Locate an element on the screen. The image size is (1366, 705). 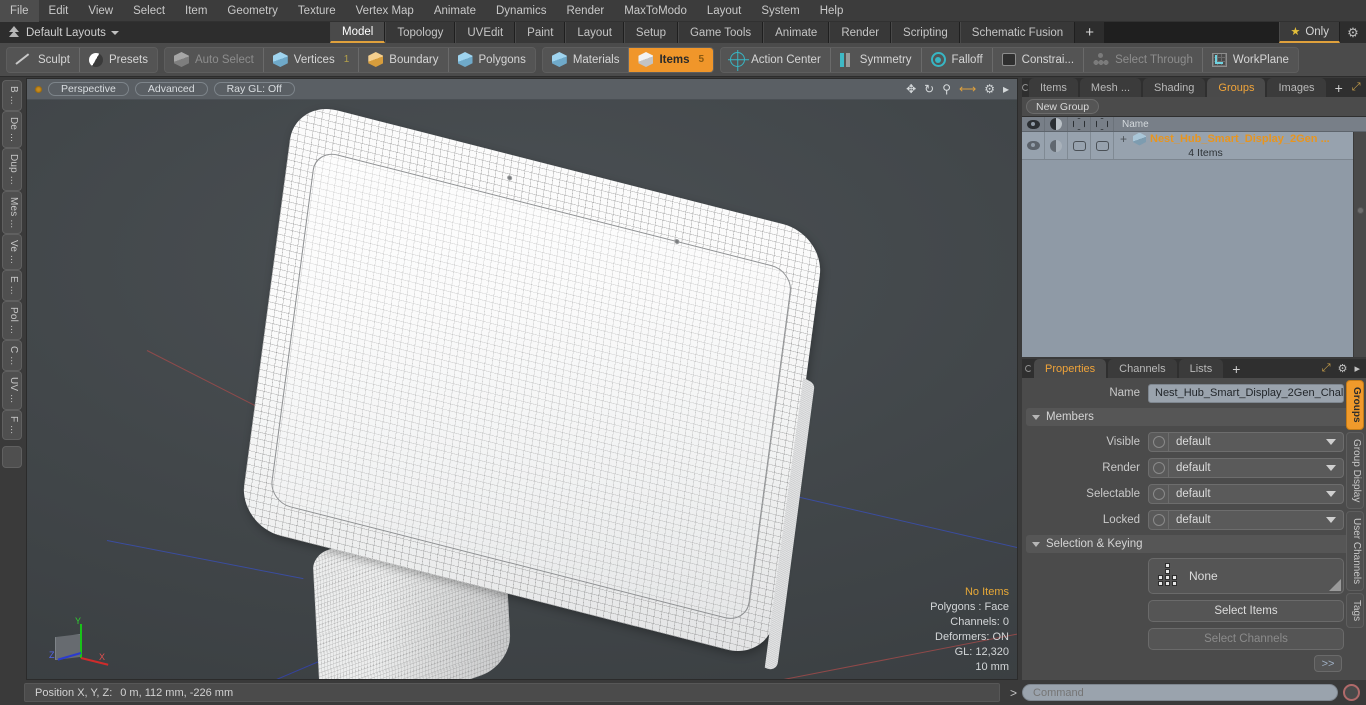
menu-item-edit: Edit is located at coordinates (59, 11).